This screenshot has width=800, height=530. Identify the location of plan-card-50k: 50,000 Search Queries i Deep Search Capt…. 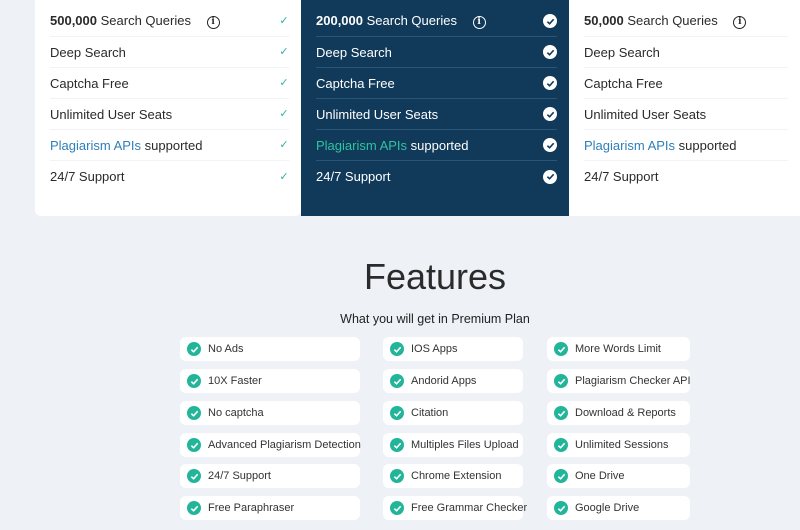
(684, 108).